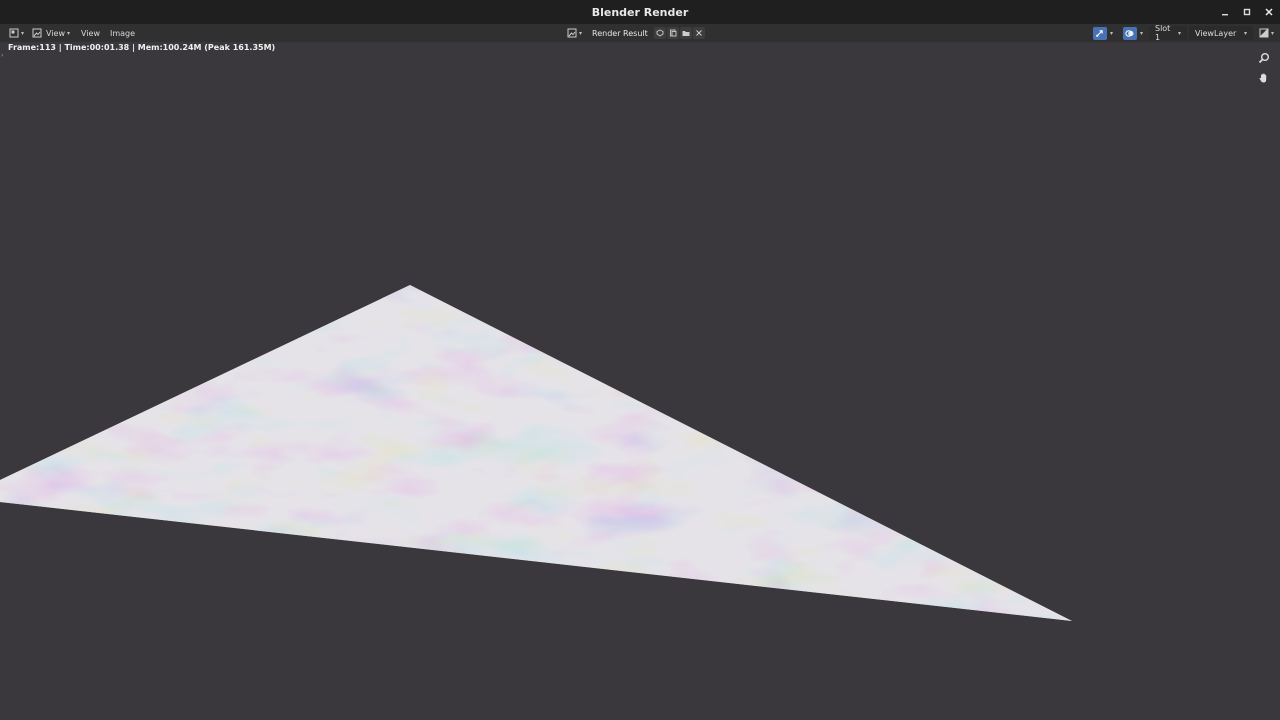 The image size is (1280, 720). I want to click on unlink-close-icon, so click(698, 33).